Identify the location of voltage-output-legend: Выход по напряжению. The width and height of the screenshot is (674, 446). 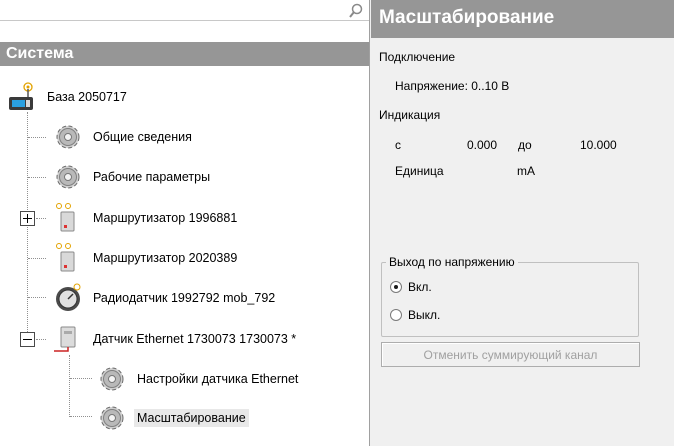
(452, 262).